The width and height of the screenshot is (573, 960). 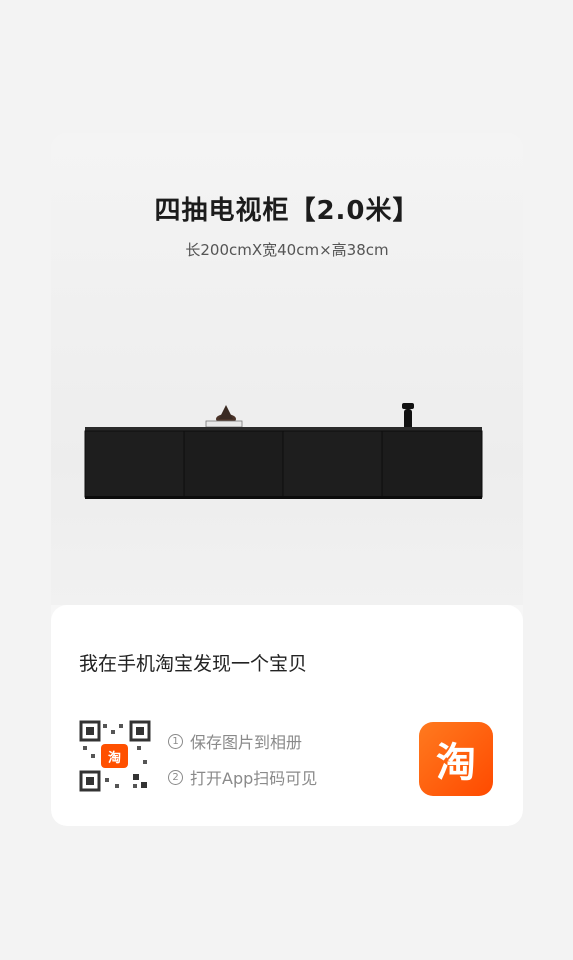 I want to click on product-spec: 长200cmX宽40cm×高38cm, so click(x=287, y=250).